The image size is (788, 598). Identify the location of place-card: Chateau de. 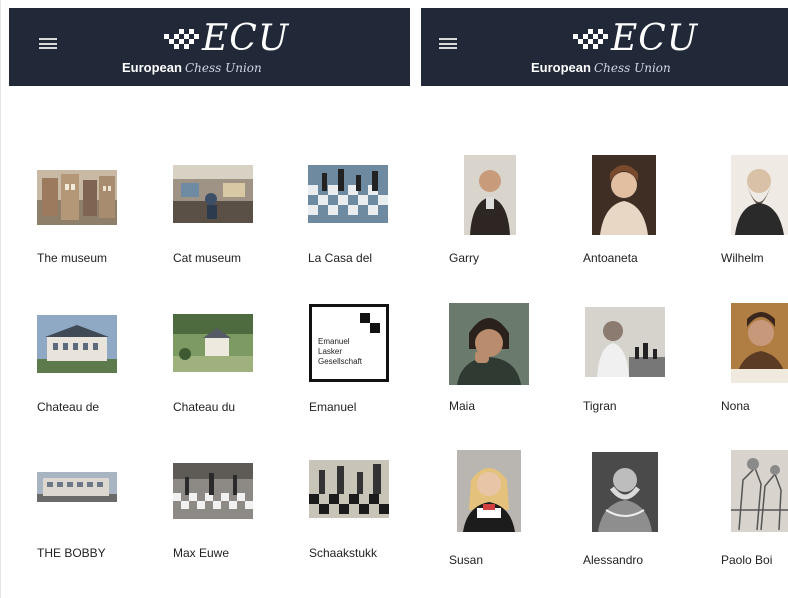
(86, 375).